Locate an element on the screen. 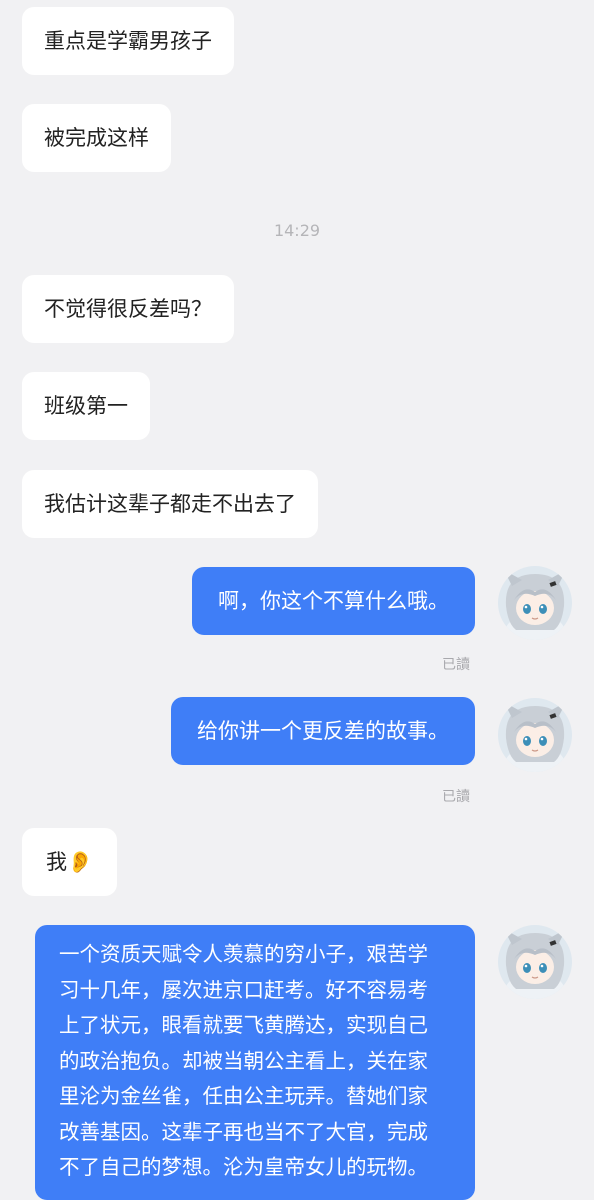  message-incoming: 重点是学霸男孩子 is located at coordinates (128, 41).